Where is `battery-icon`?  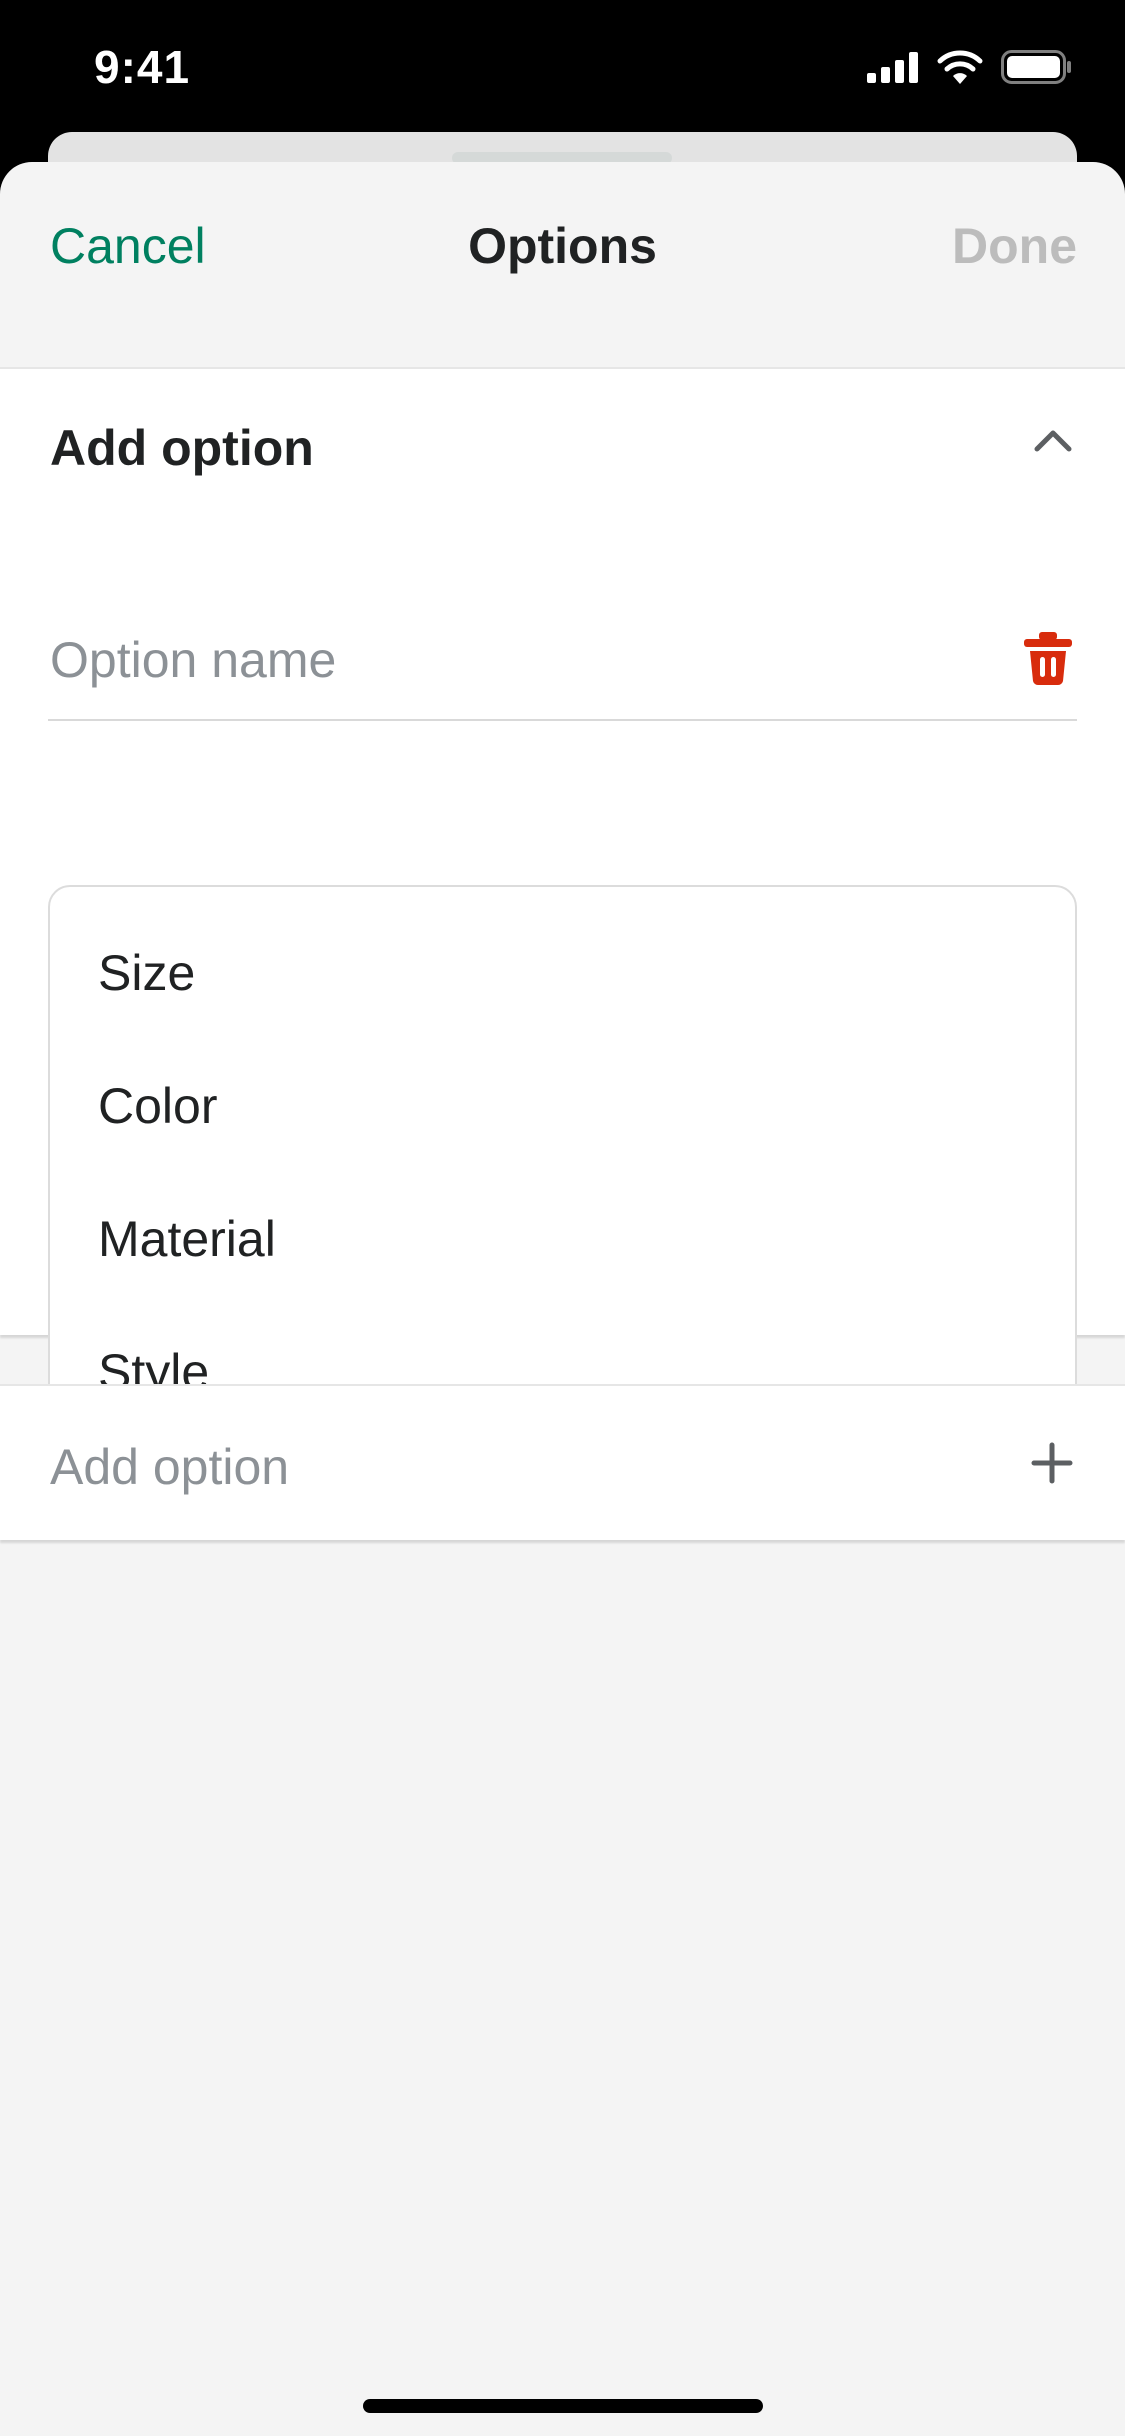
battery-icon is located at coordinates (1036, 67).